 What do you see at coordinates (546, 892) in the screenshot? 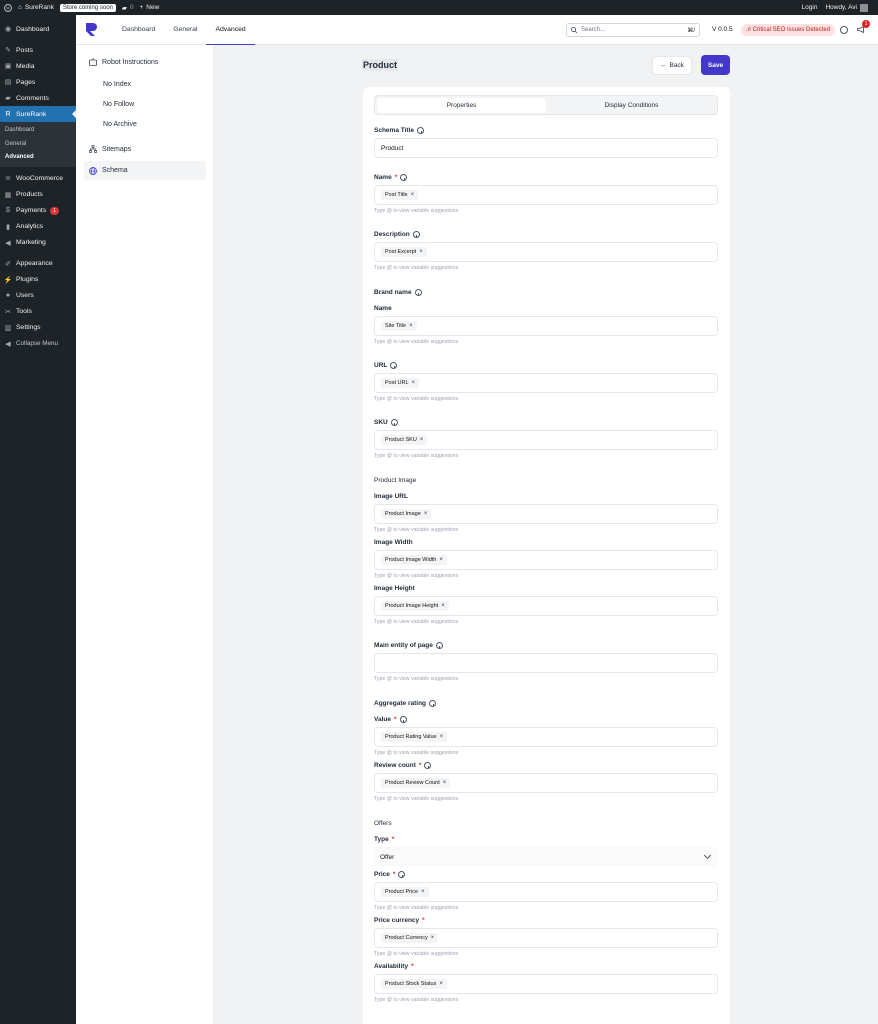
I see `price-field: Product Price ×` at bounding box center [546, 892].